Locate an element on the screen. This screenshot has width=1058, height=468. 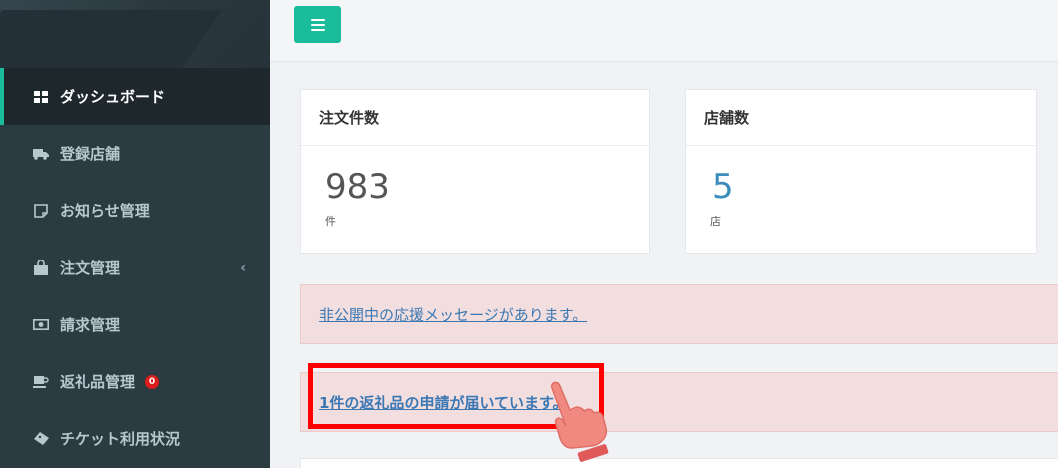
sidebar-item-notices: お知らせ管理 is located at coordinates (135, 210).